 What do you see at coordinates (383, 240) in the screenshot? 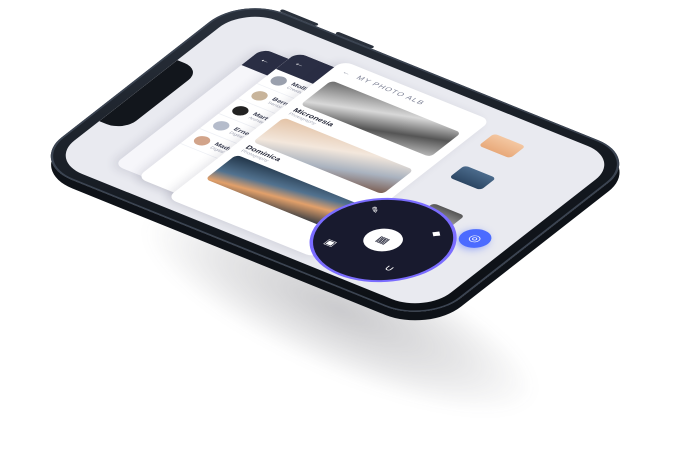
I see `grid-icon: ▦` at bounding box center [383, 240].